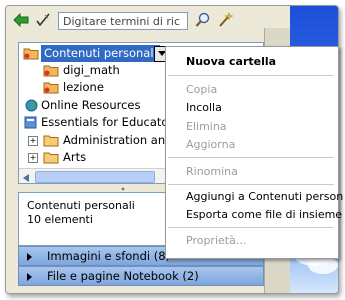 This screenshot has width=345, height=300. What do you see at coordinates (51, 160) in the screenshot?
I see `folder-icon` at bounding box center [51, 160].